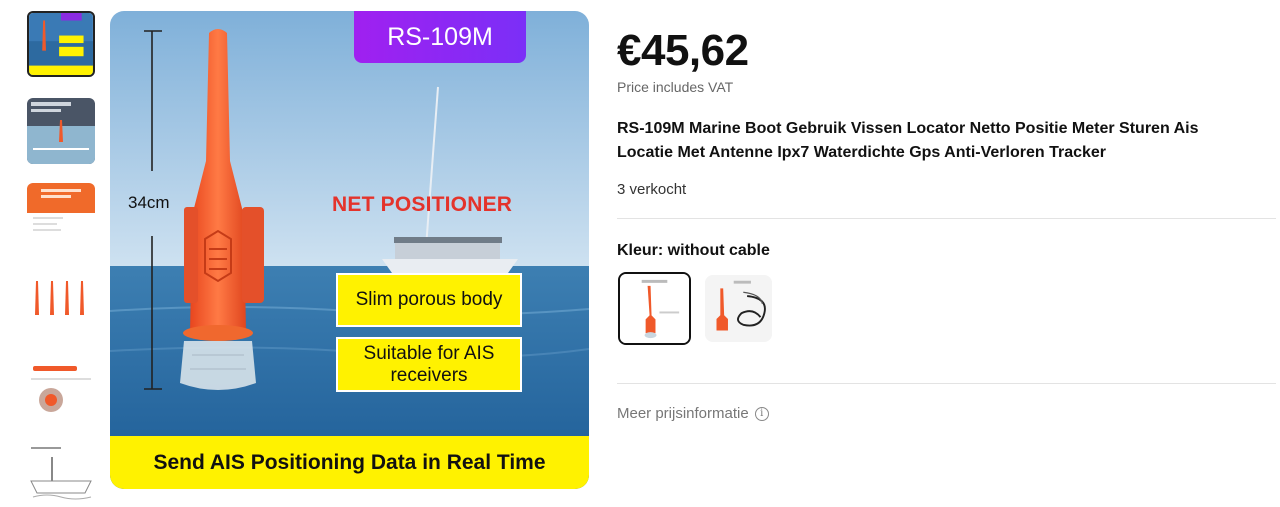 The width and height of the screenshot is (1280, 507). Describe the element at coordinates (349, 462) in the screenshot. I see `image-banner: Send AIS Positioning Data in Real Time` at that location.